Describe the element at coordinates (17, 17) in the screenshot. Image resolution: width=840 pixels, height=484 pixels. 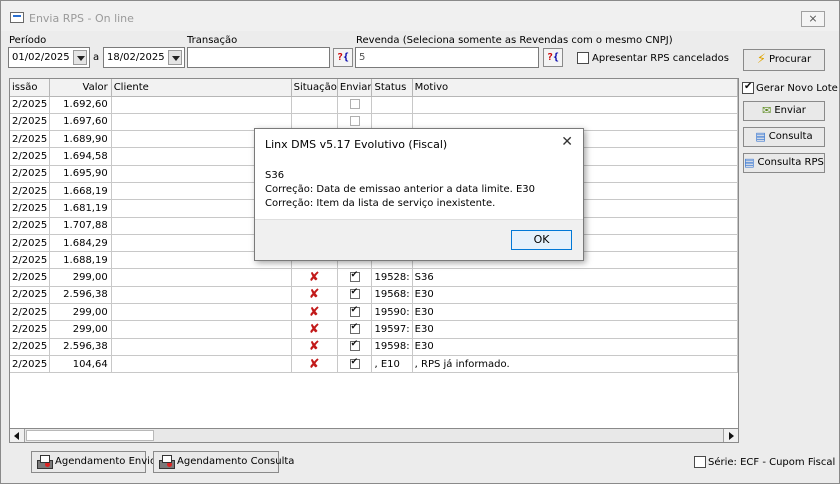
I see `window-icon` at that location.